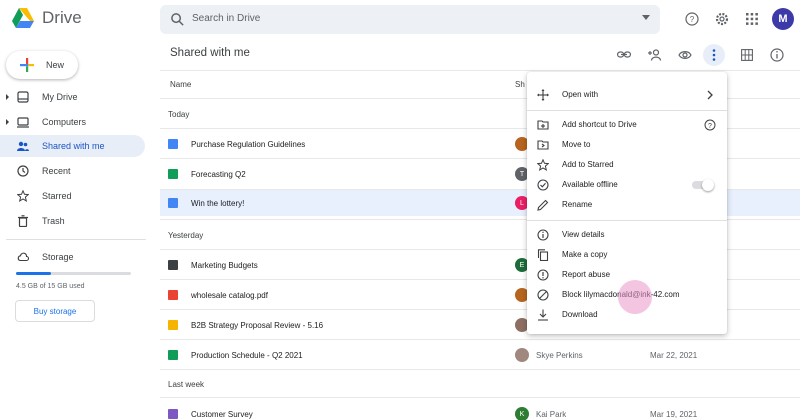 The width and height of the screenshot is (800, 420). Describe the element at coordinates (590, 184) in the screenshot. I see `menu-item-label: Available offline` at that location.